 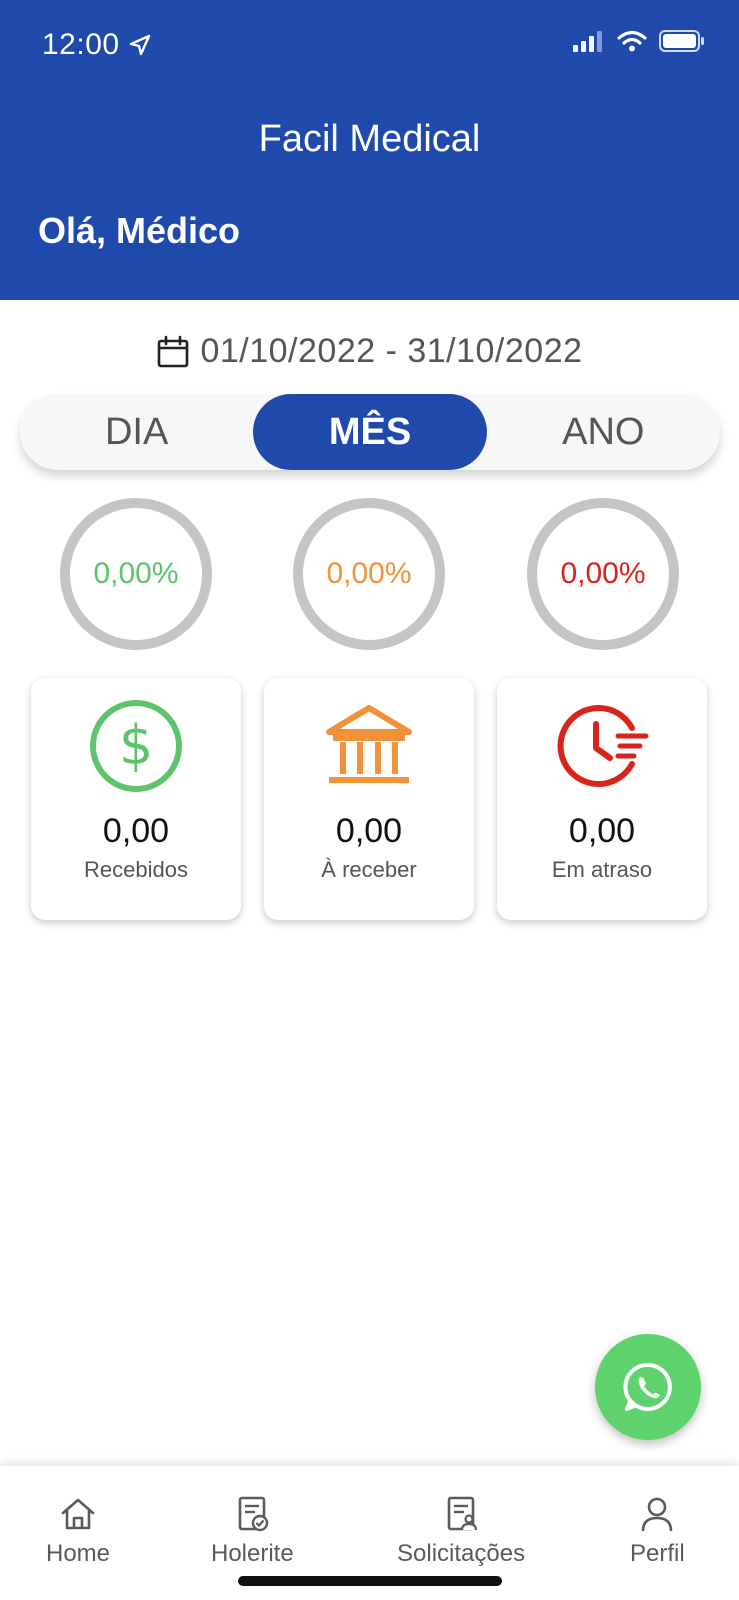 What do you see at coordinates (139, 230) in the screenshot?
I see `greeting-text: Olá, Médico` at bounding box center [139, 230].